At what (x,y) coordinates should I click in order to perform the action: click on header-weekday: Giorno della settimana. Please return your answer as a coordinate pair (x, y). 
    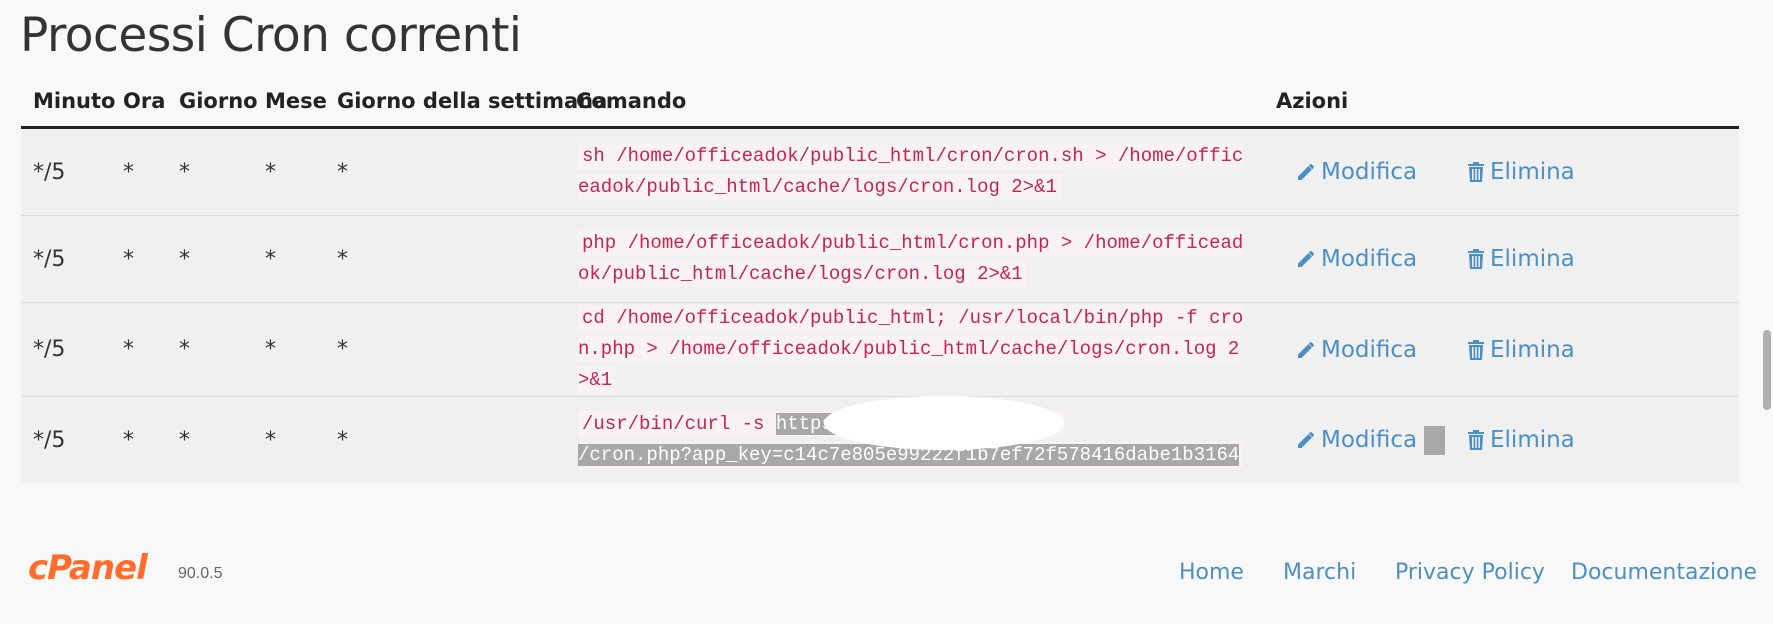
    Looking at the image, I should click on (466, 102).